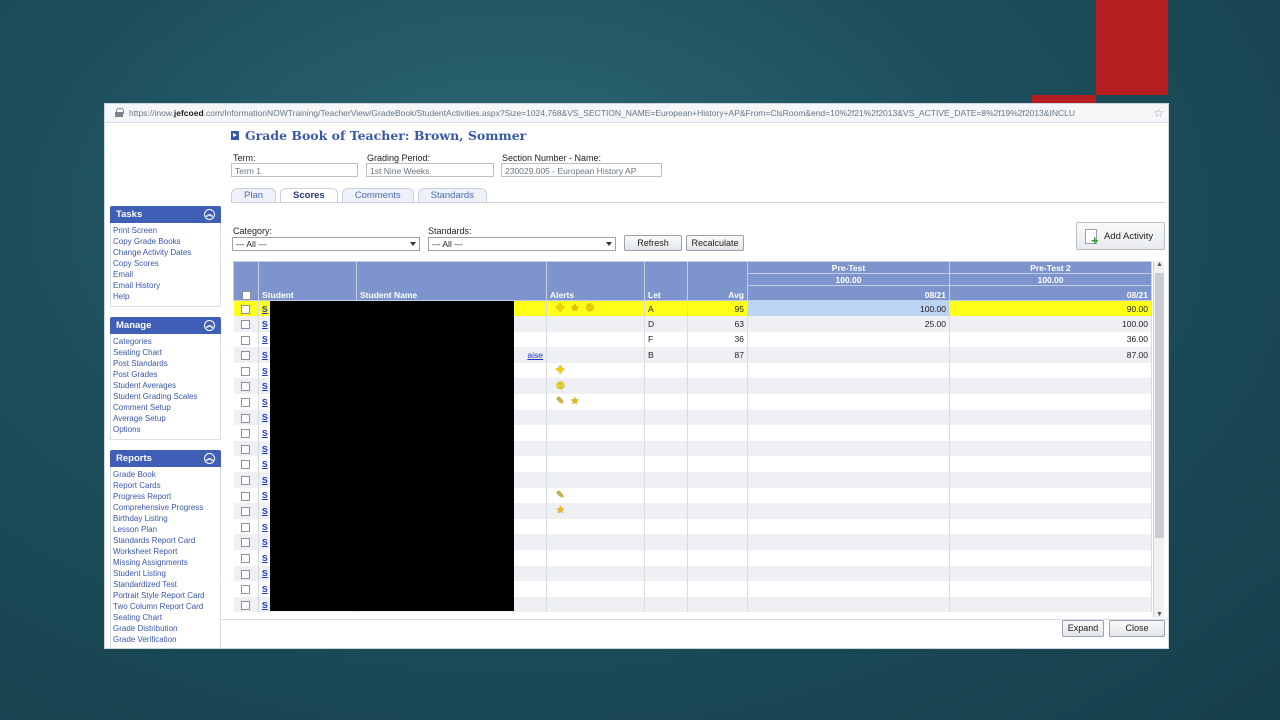 The width and height of the screenshot is (1280, 720). What do you see at coordinates (560, 386) in the screenshot?
I see `lightbulb-alert-icon: ❶` at bounding box center [560, 386].